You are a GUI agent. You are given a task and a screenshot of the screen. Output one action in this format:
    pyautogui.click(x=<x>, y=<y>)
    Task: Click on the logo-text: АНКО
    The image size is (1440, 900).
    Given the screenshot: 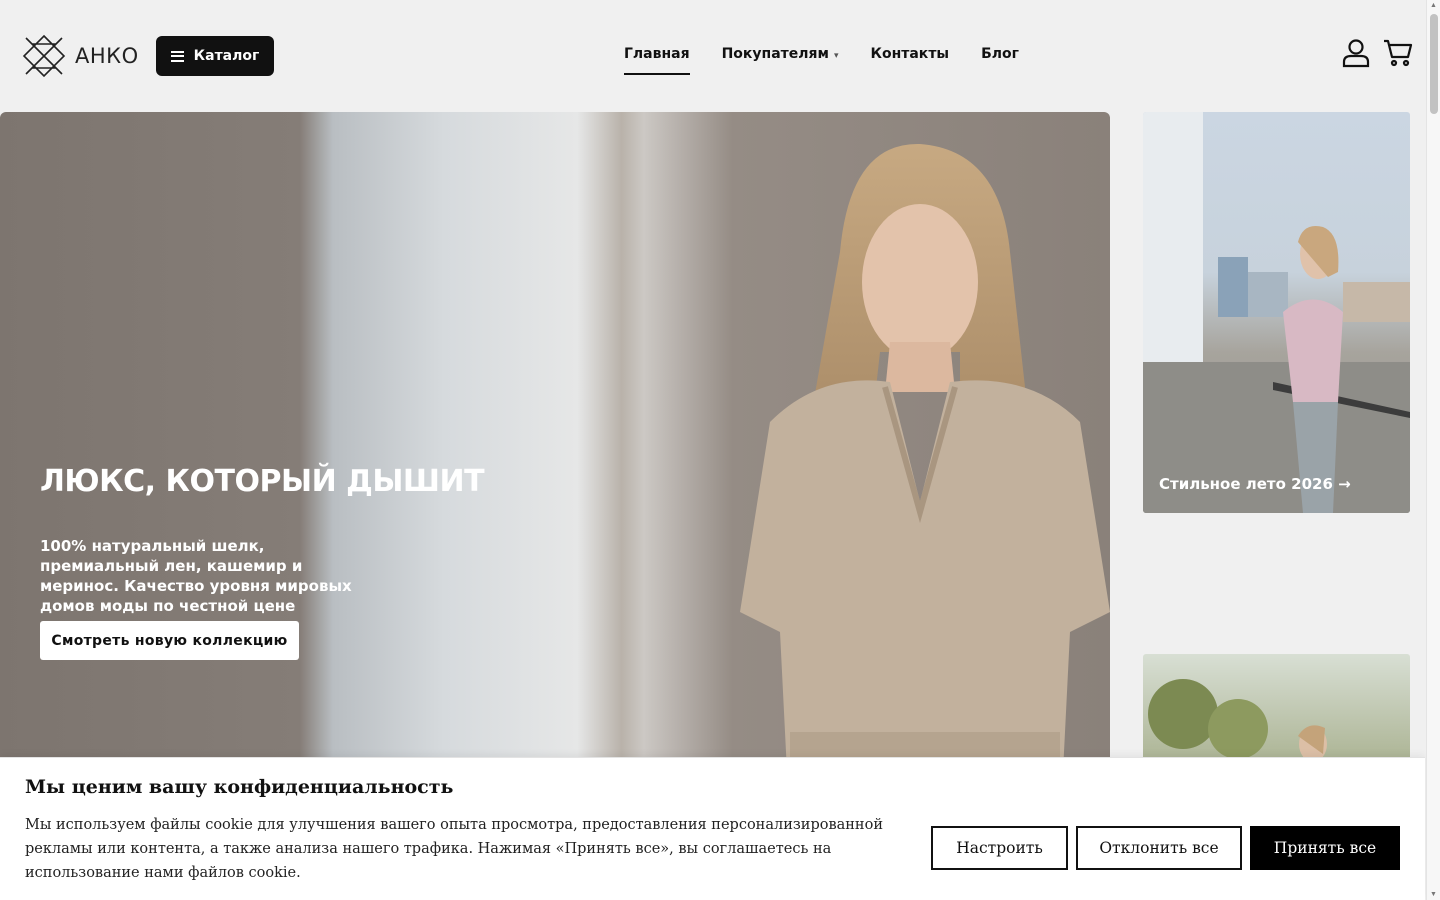 What is the action you would take?
    pyautogui.click(x=107, y=56)
    